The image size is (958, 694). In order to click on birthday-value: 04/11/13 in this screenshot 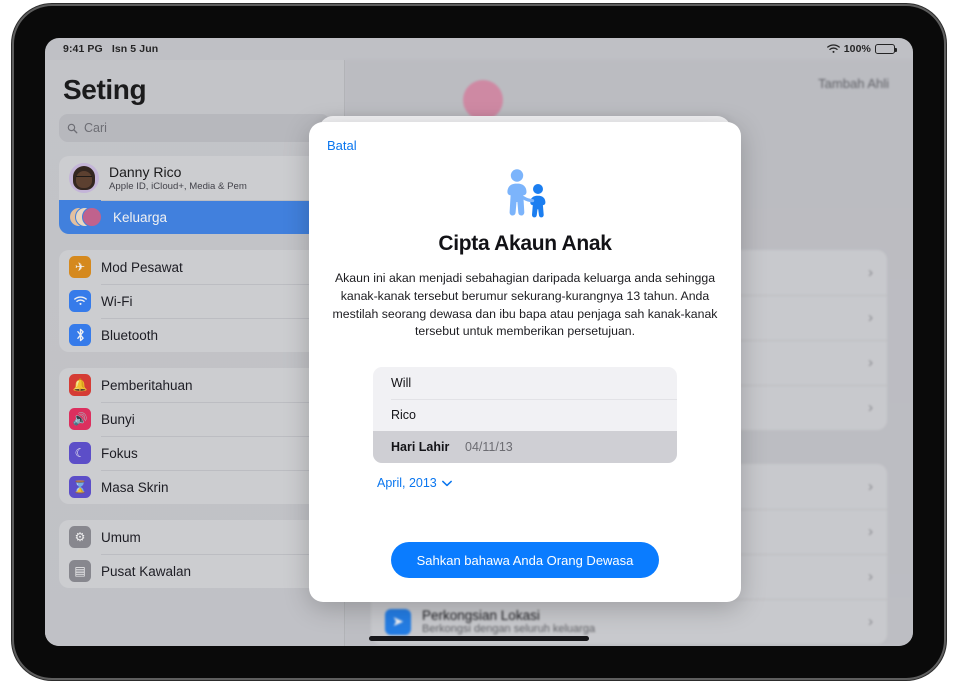, I will do `click(489, 447)`.